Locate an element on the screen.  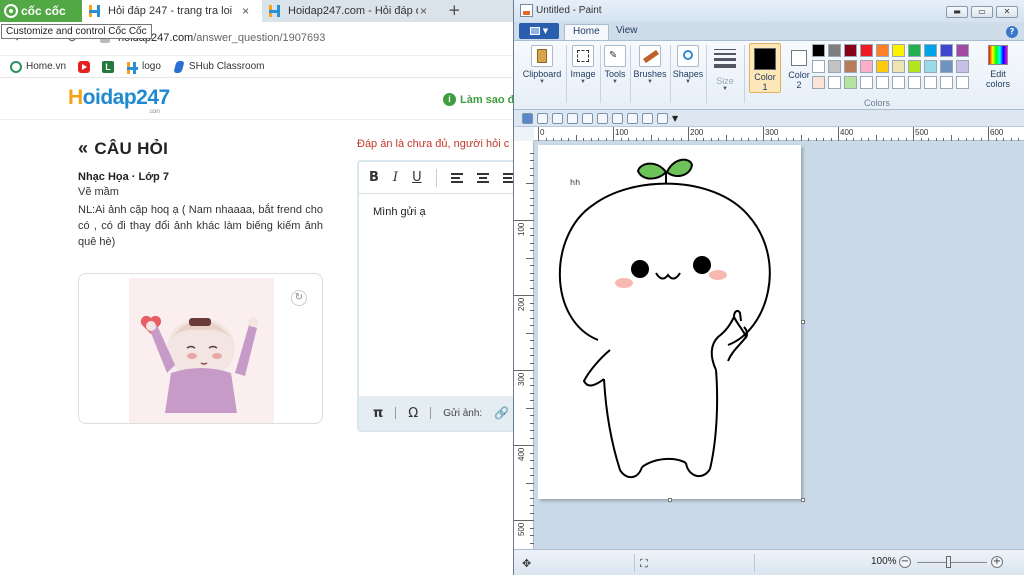
zoom-slider-track is located at coordinates (952, 562).